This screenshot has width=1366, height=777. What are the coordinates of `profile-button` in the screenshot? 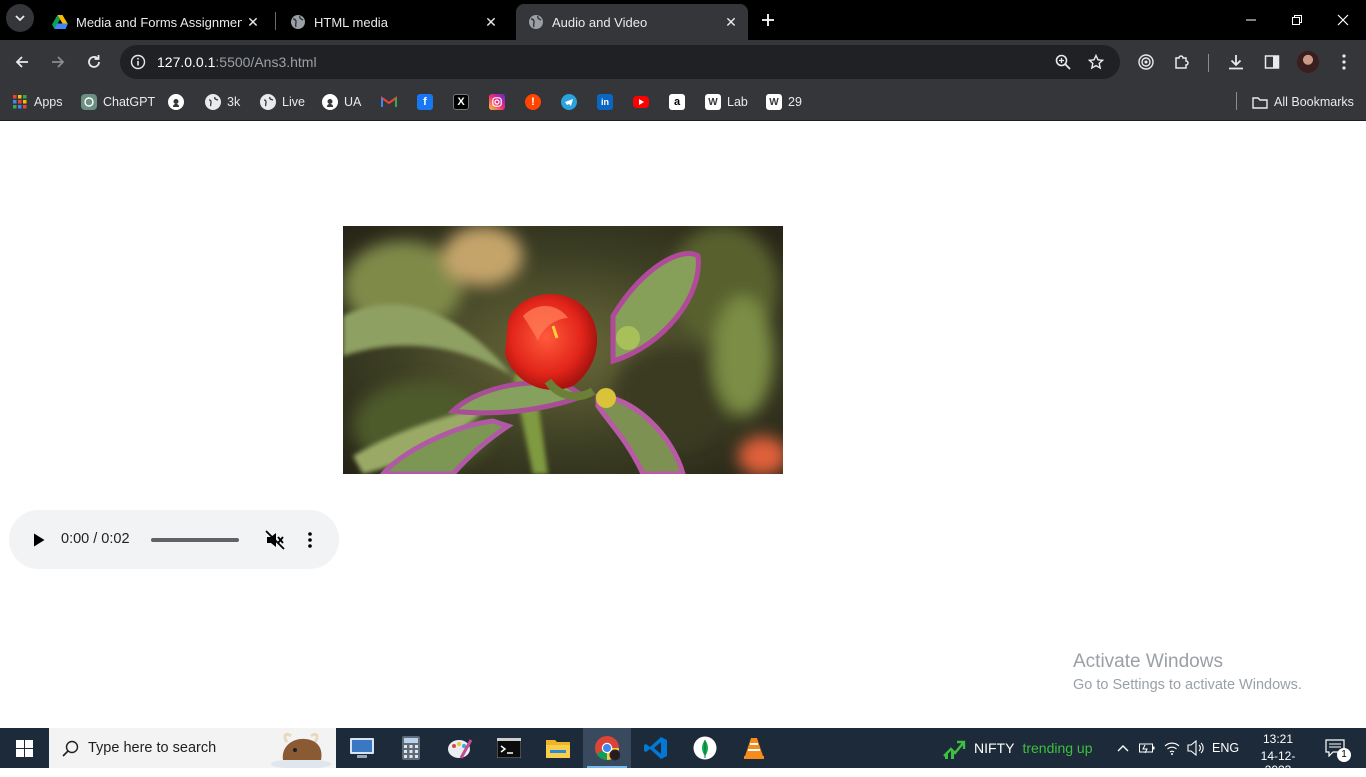 It's located at (1308, 62).